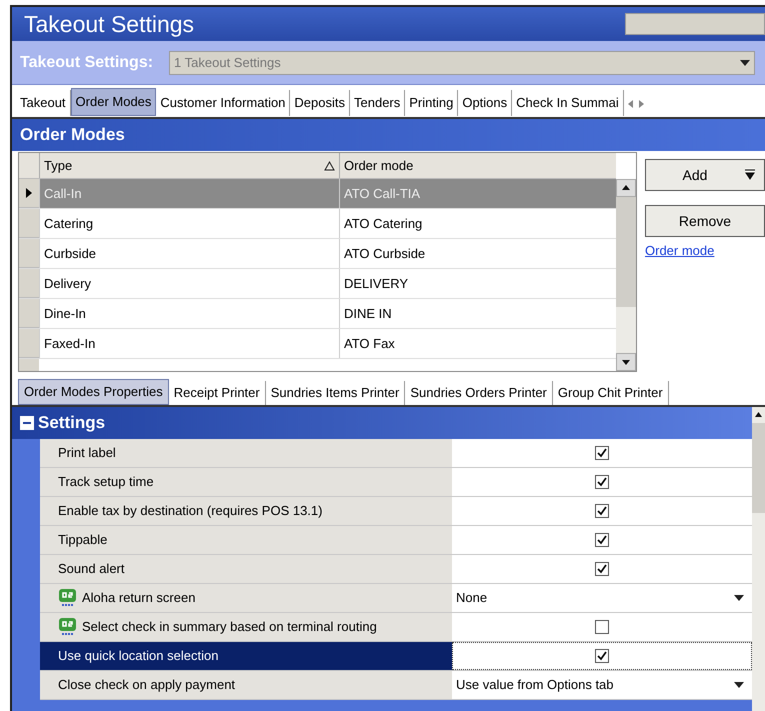 The image size is (765, 711). Describe the element at coordinates (189, 165) in the screenshot. I see `column-header: Type` at that location.